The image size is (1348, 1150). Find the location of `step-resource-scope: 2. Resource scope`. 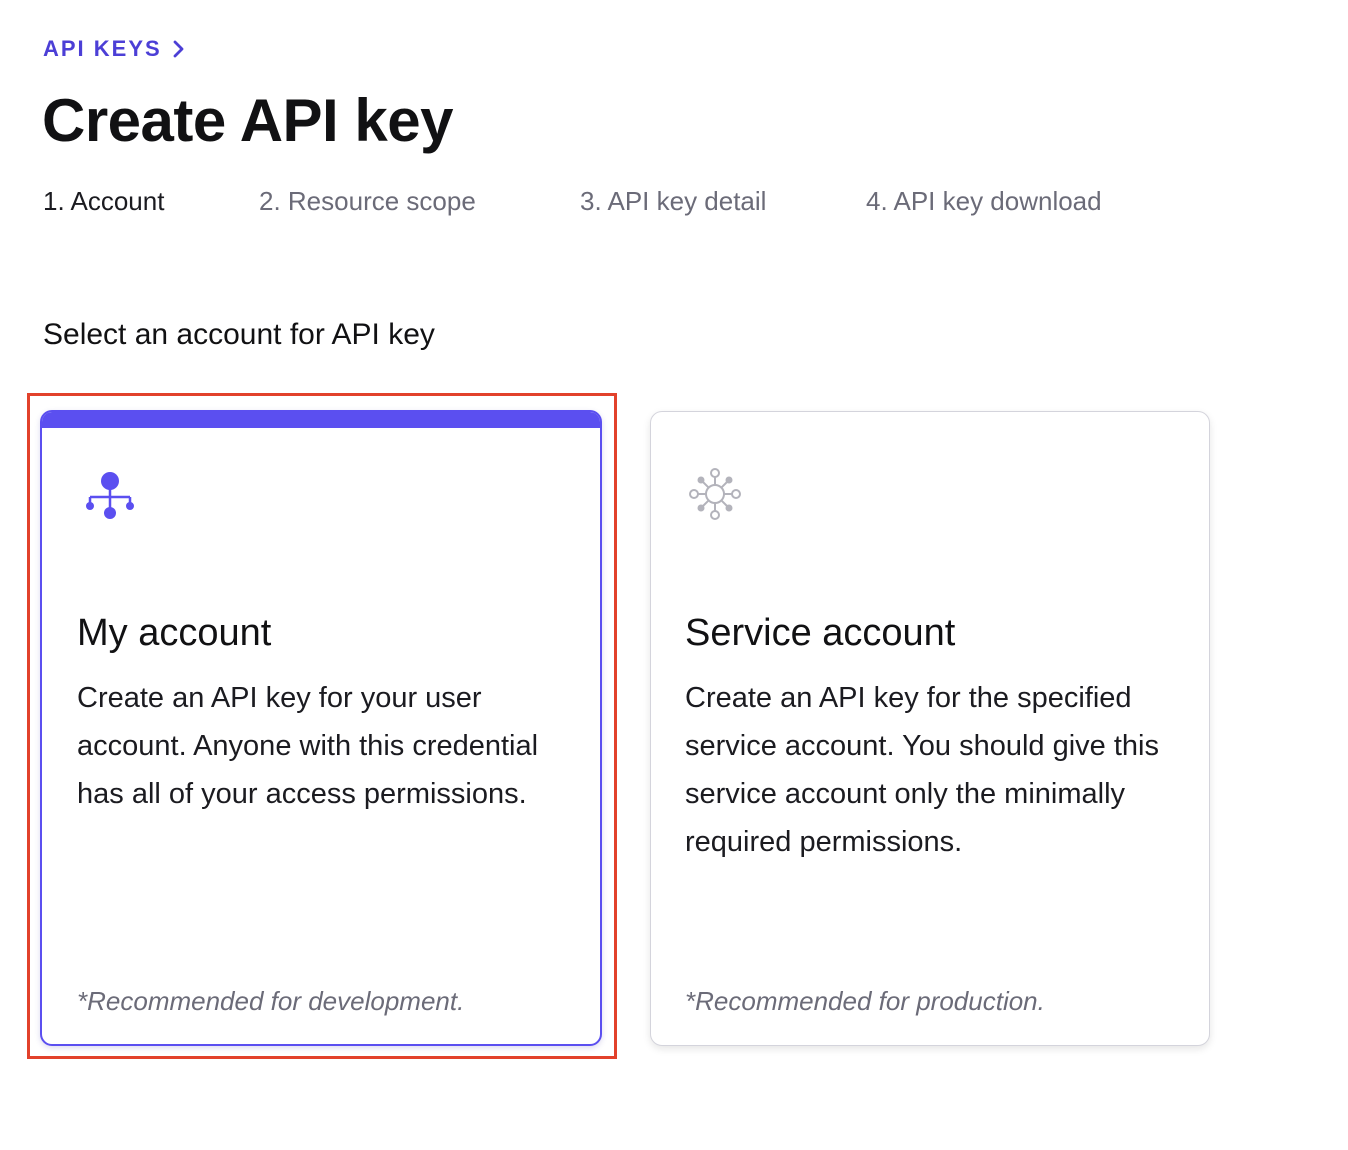

step-resource-scope: 2. Resource scope is located at coordinates (367, 201).